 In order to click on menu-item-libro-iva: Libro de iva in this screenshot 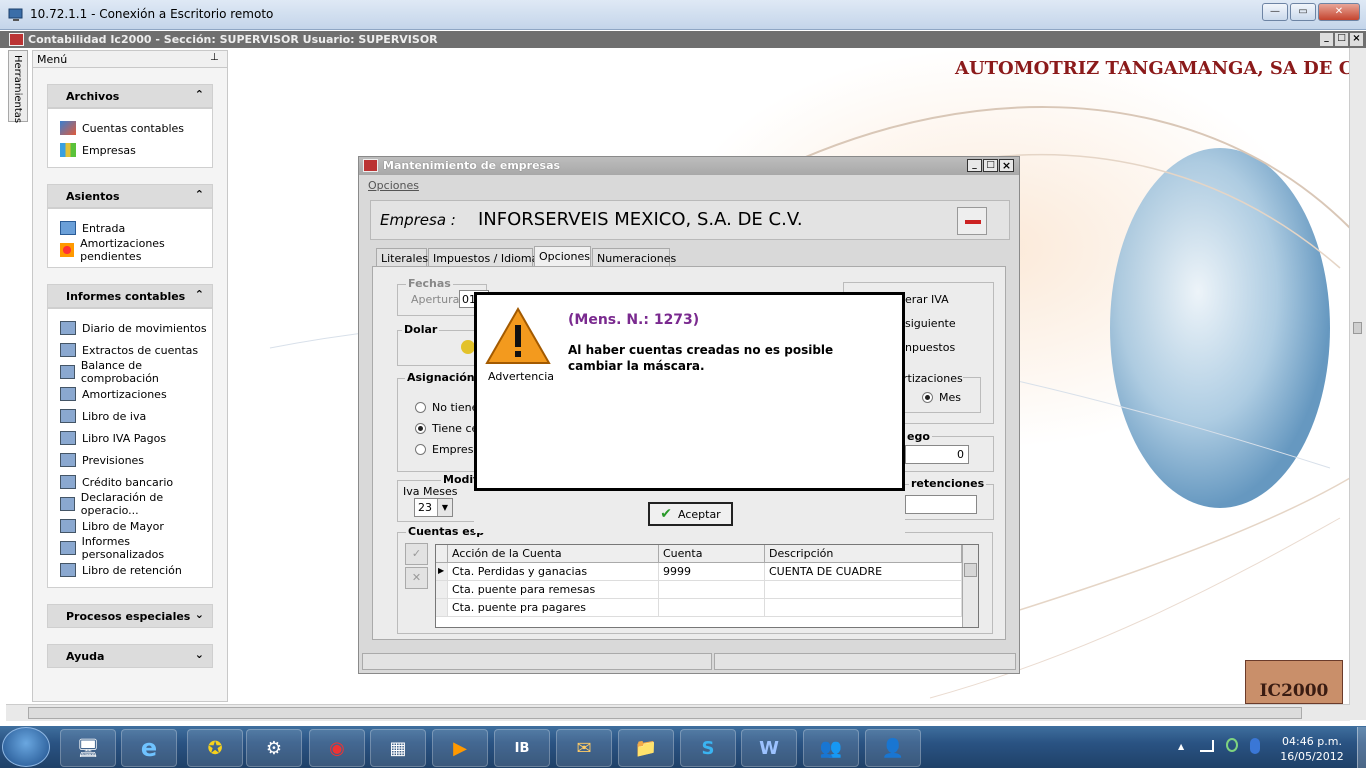, I will do `click(103, 416)`.